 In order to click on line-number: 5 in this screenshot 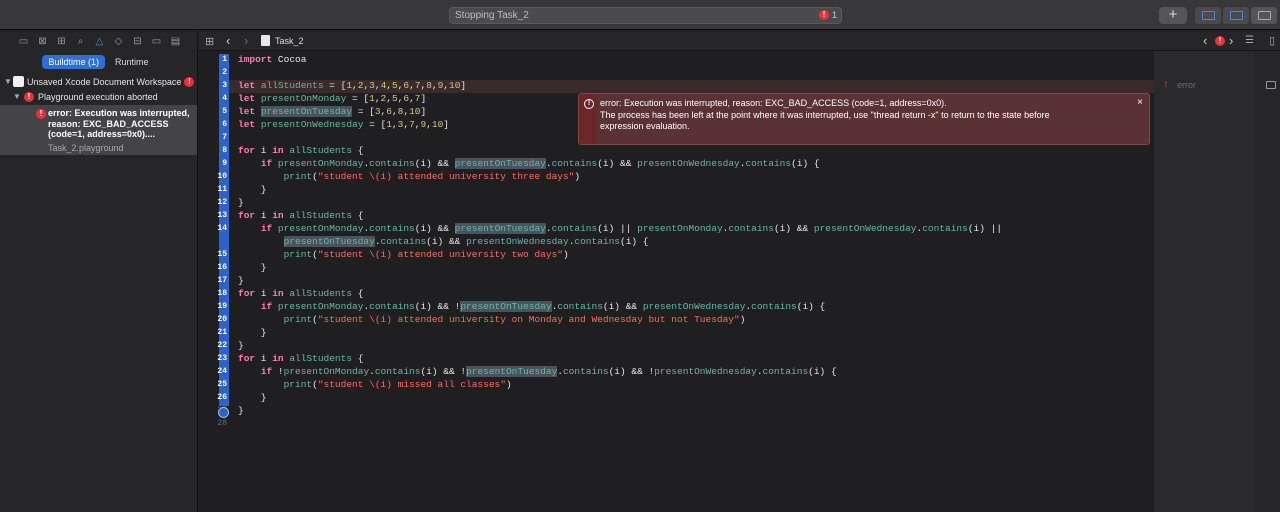, I will do `click(224, 111)`.